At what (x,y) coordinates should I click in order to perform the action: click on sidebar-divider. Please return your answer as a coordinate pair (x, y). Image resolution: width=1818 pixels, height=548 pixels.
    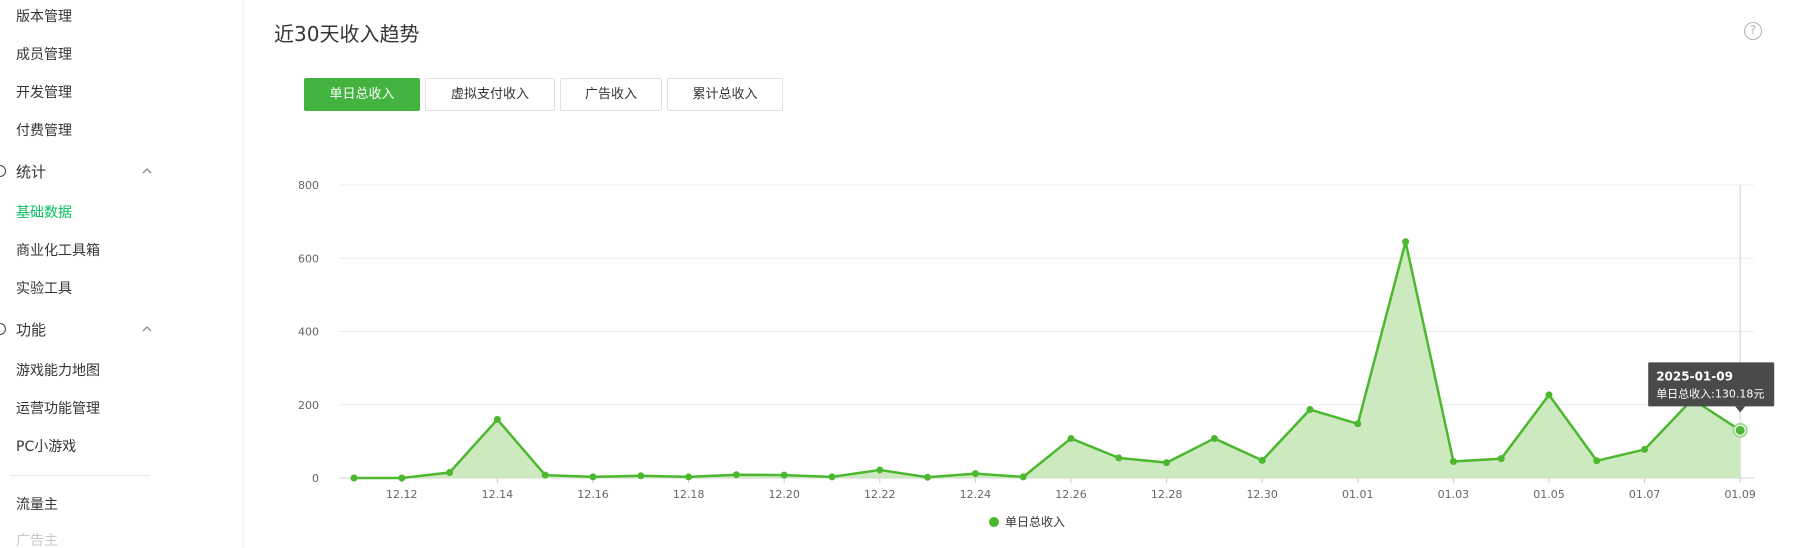
    Looking at the image, I should click on (80, 475).